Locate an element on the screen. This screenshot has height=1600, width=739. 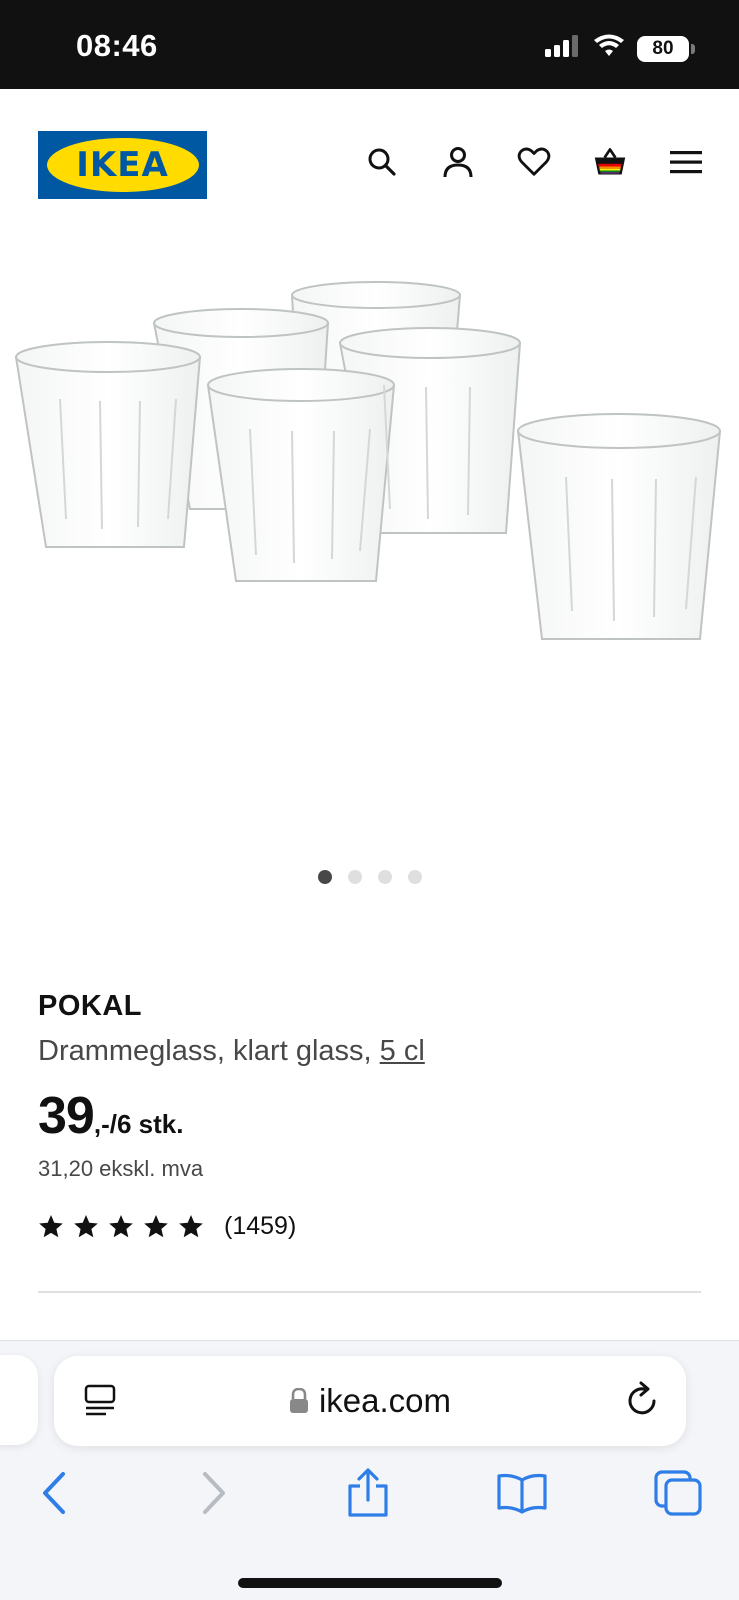
status-icons: 80 is located at coordinates (620, 48).